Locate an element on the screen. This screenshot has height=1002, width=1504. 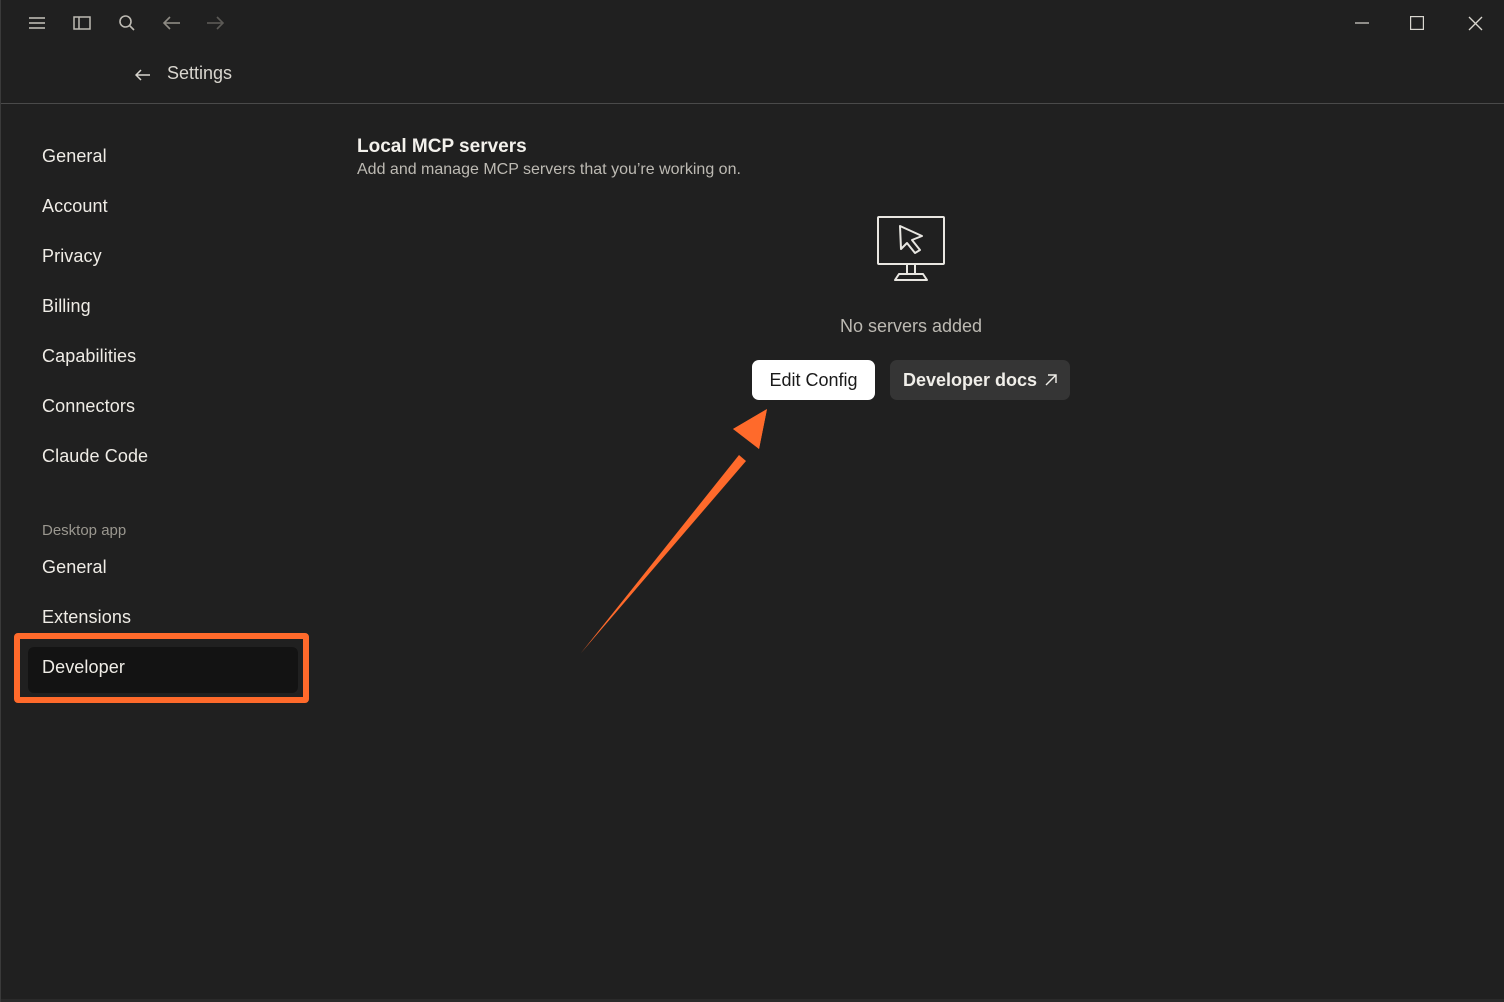
forward-arrow-icon is located at coordinates (215, 23).